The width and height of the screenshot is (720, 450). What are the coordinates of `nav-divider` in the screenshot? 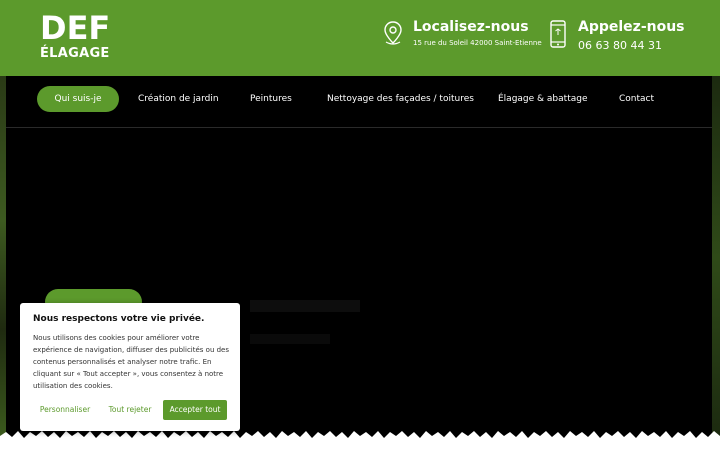 It's located at (359, 127).